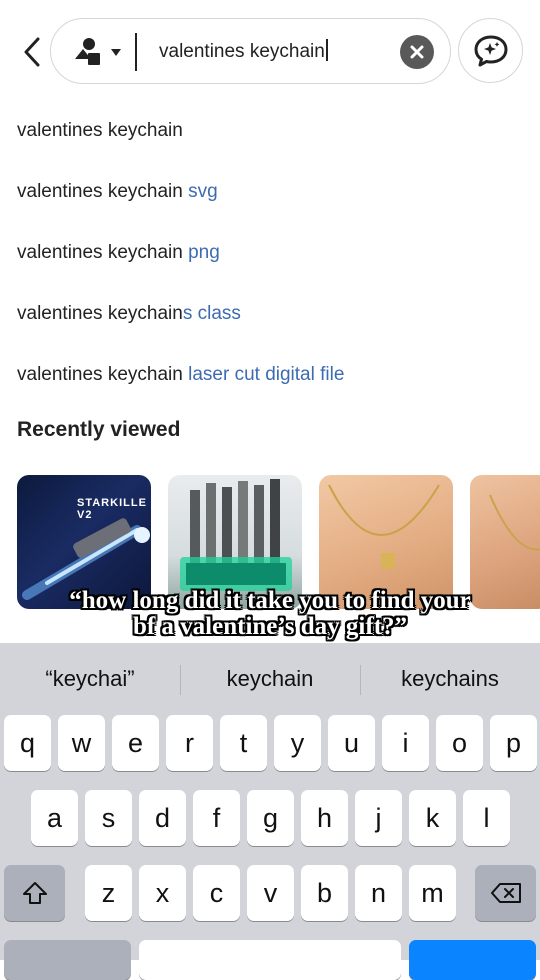  I want to click on key-e: e, so click(135, 743).